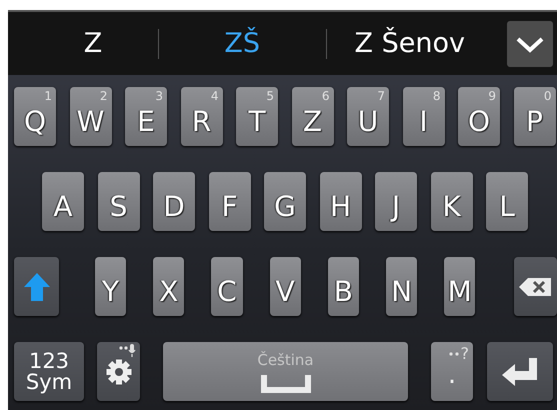 This screenshot has width=557, height=410. Describe the element at coordinates (119, 201) in the screenshot. I see `letter-key: S` at that location.